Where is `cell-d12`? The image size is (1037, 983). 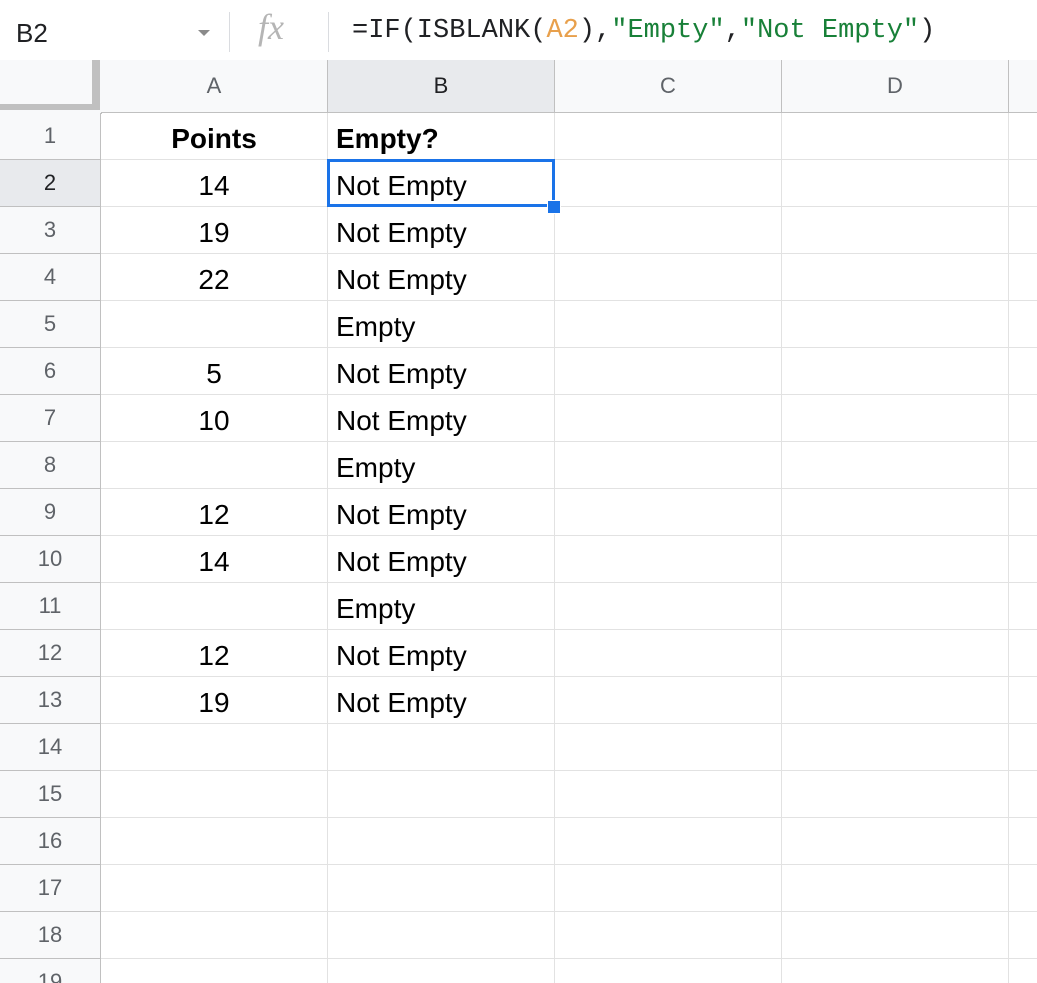 cell-d12 is located at coordinates (895, 653).